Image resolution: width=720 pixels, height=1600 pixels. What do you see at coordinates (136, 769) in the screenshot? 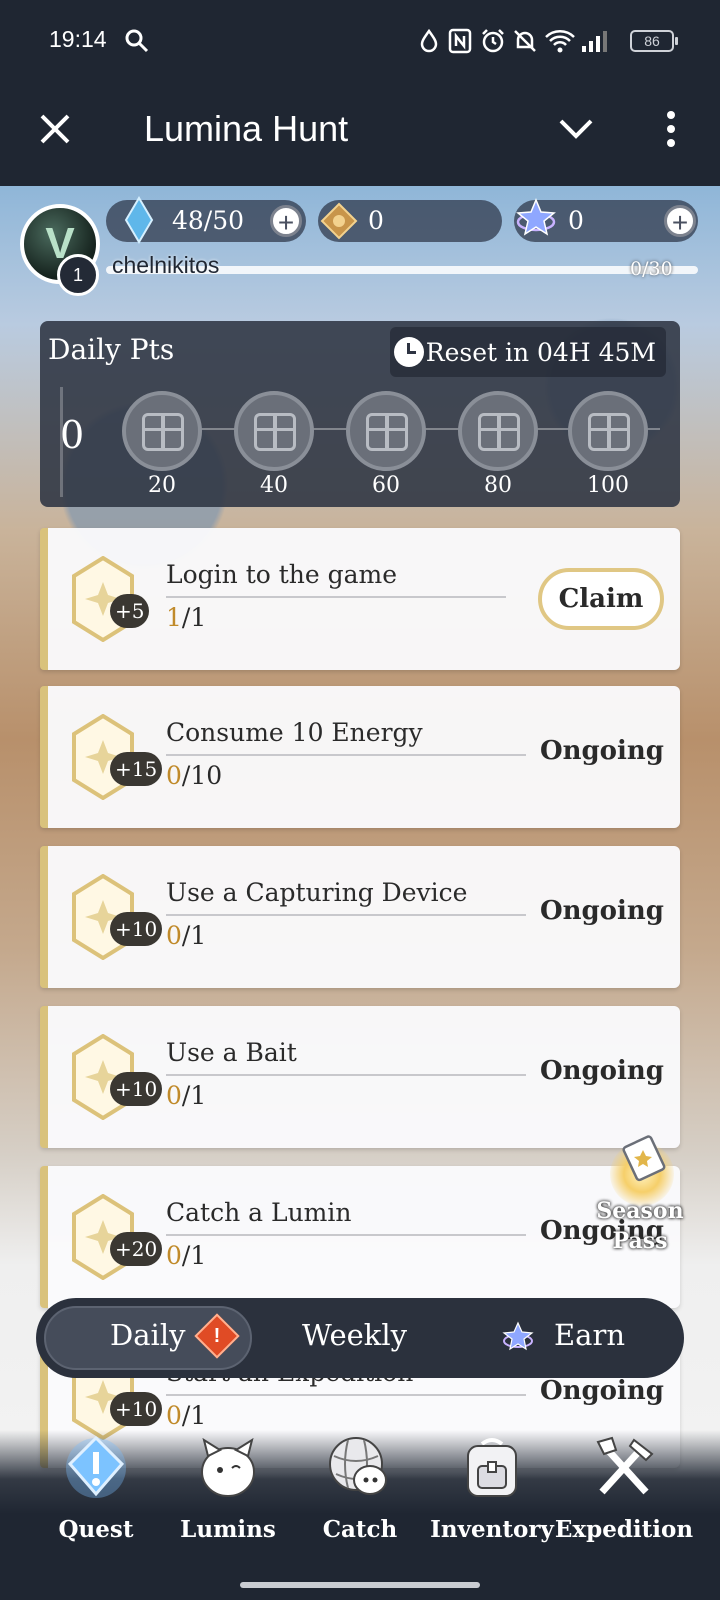
I see `quest-points: +15` at bounding box center [136, 769].